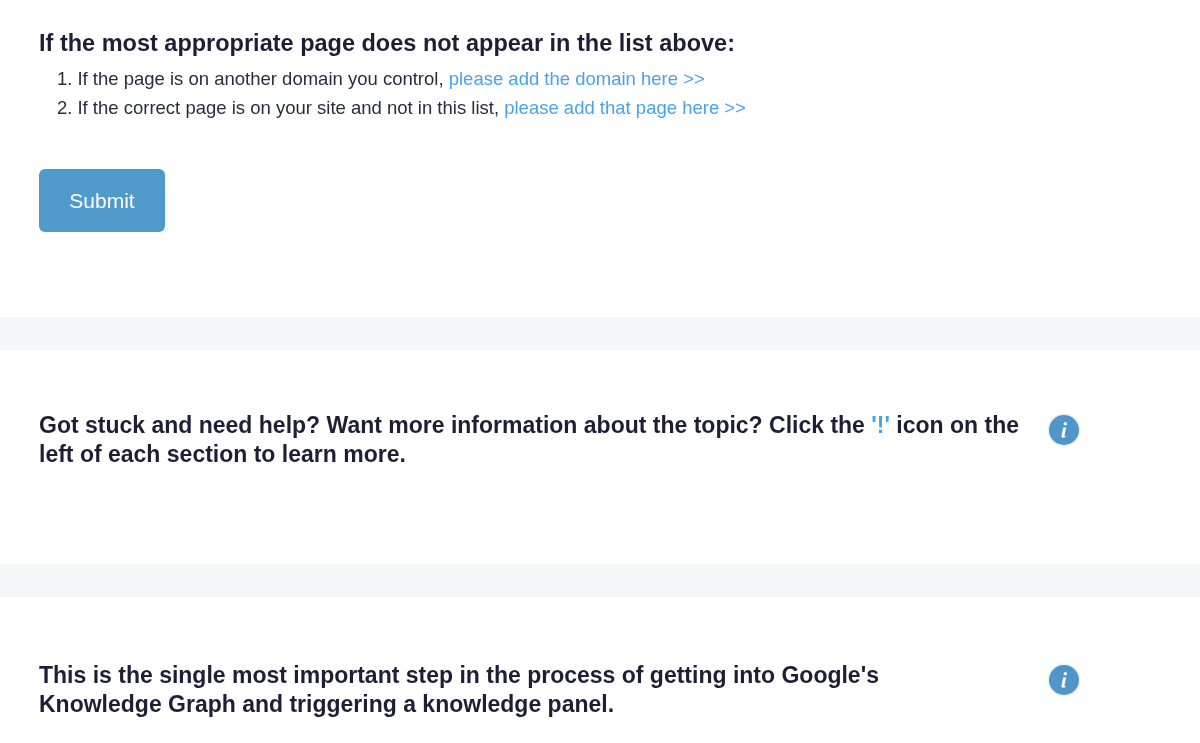 This screenshot has width=1200, height=743. What do you see at coordinates (576, 78) in the screenshot?
I see `add-page-link: please add the domain here >>` at bounding box center [576, 78].